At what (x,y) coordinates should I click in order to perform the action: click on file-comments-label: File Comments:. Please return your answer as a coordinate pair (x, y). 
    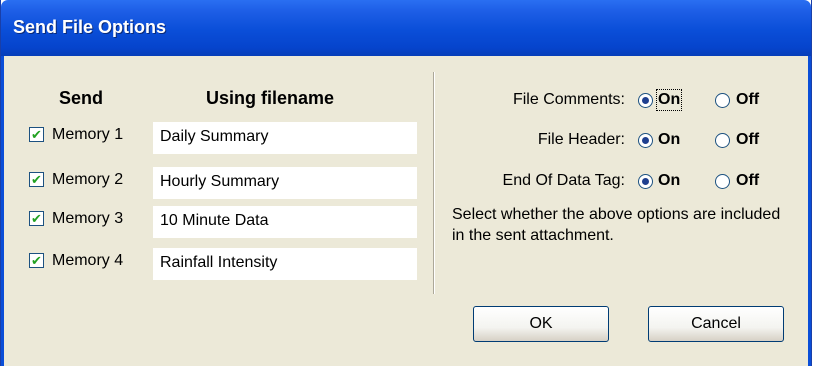
    Looking at the image, I should click on (568, 99).